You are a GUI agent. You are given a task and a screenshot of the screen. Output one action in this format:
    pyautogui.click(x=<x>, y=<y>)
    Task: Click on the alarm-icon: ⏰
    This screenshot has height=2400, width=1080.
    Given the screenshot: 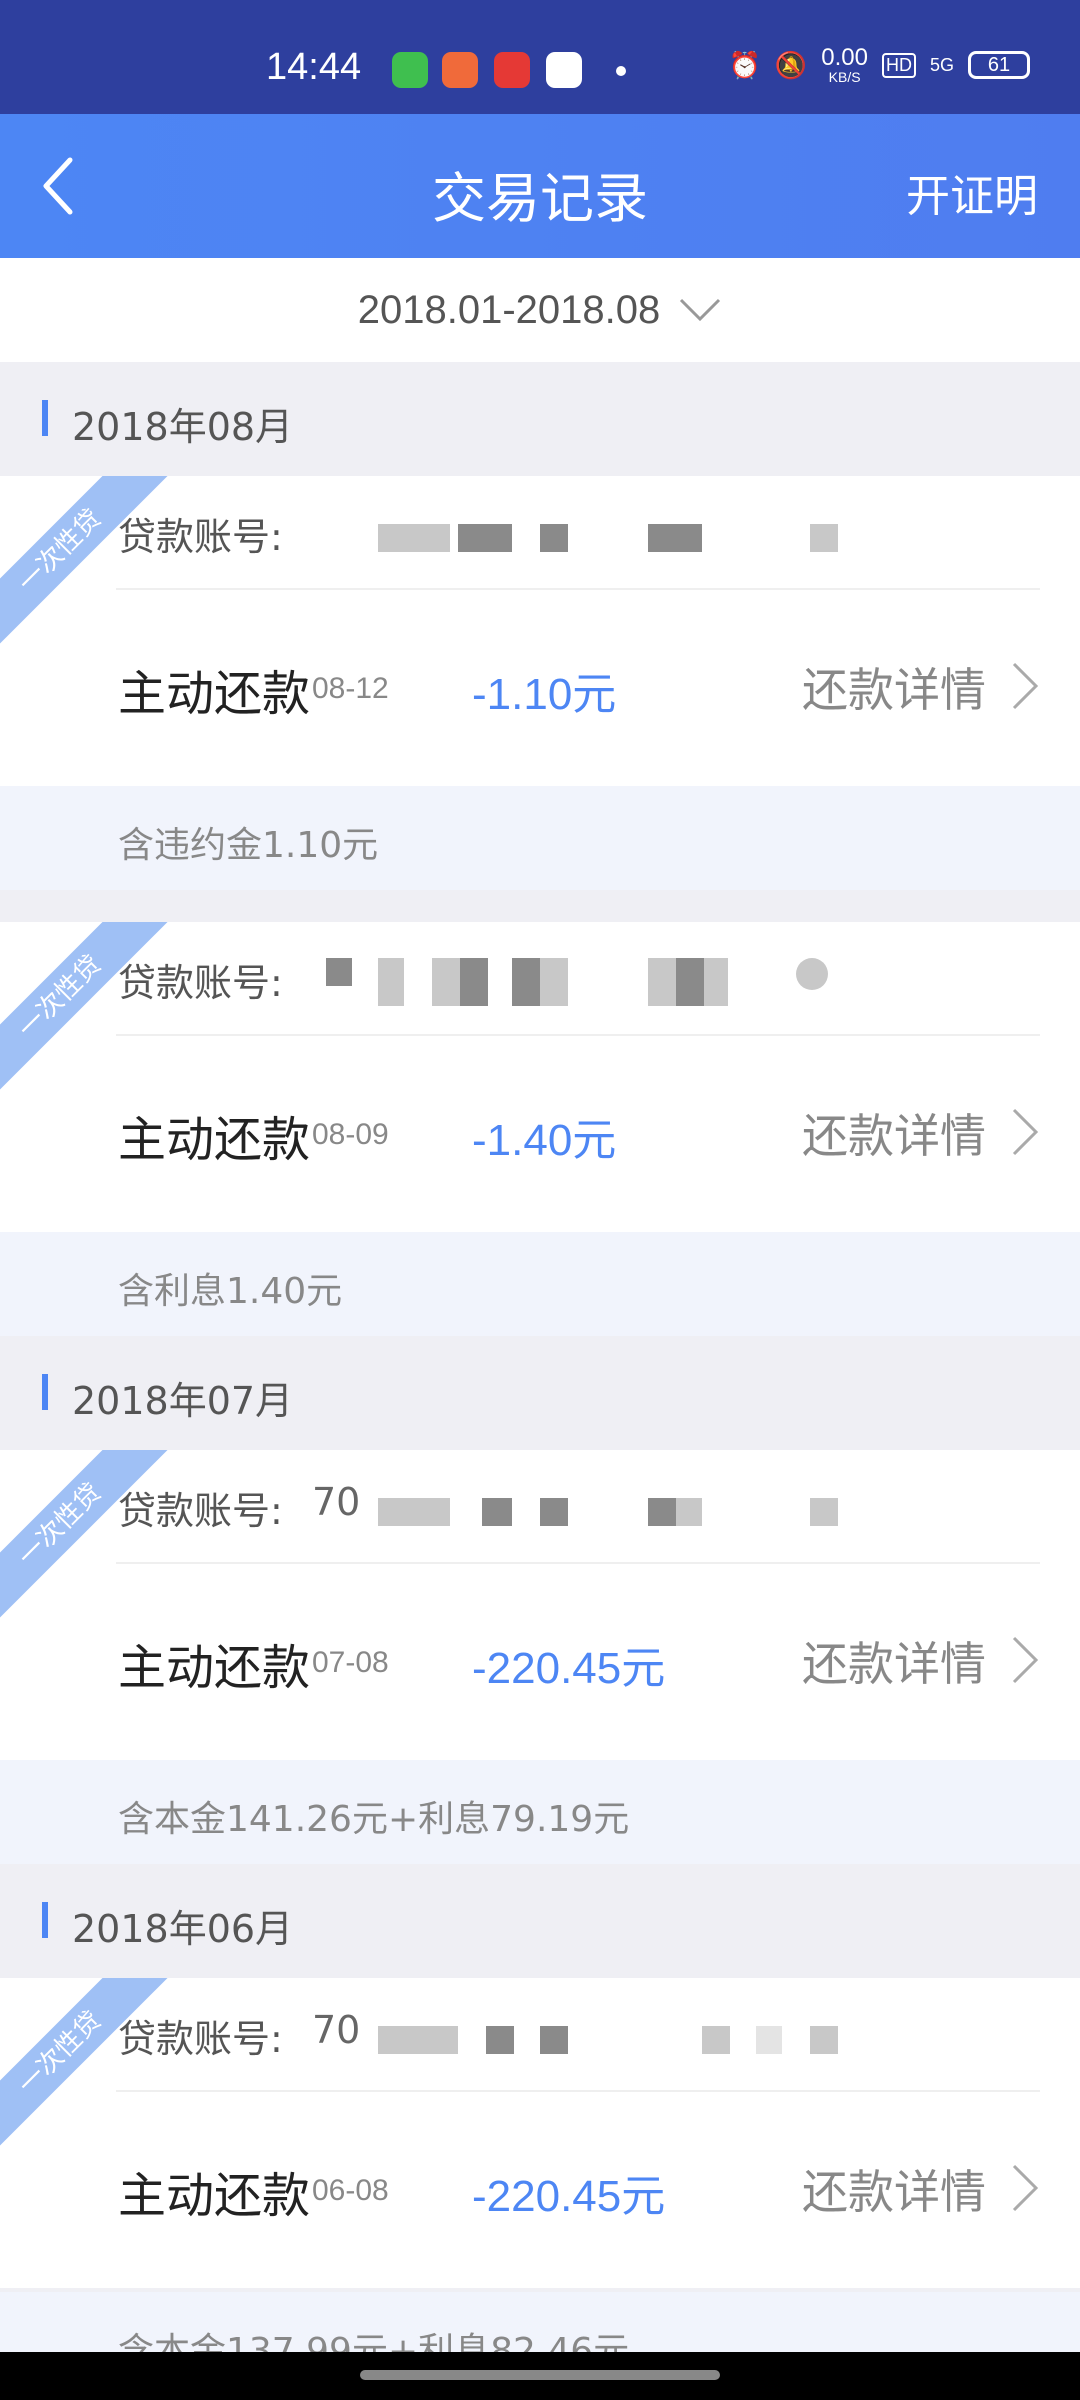 What is the action you would take?
    pyautogui.click(x=744, y=64)
    